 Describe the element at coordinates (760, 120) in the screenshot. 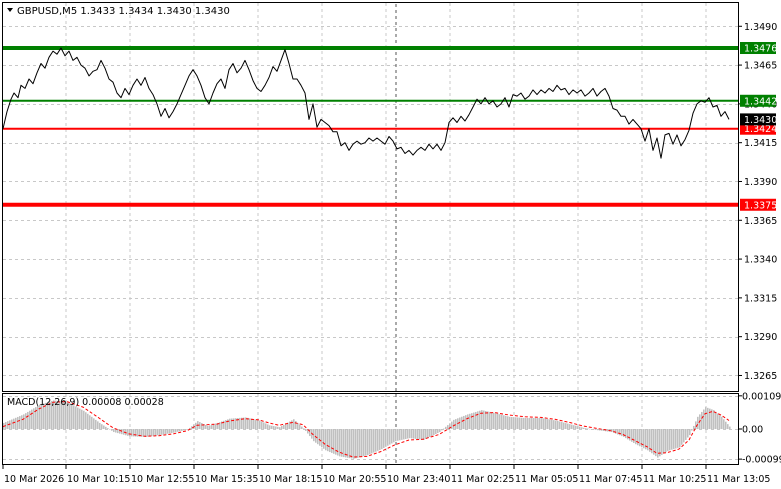

I see `current-price-label: 1.3430` at that location.